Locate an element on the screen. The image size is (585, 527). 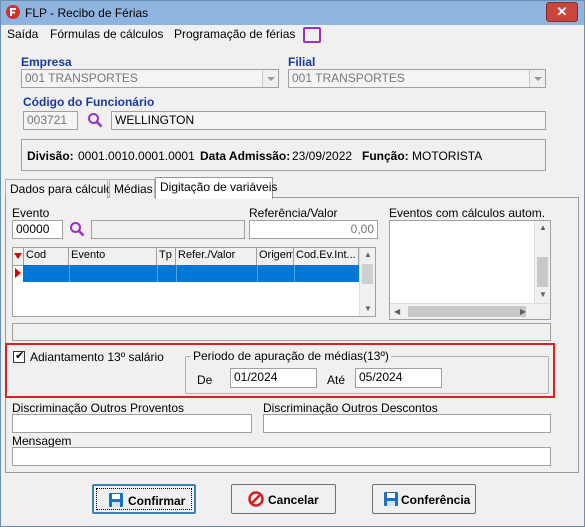
cancel-icon is located at coordinates (256, 499).